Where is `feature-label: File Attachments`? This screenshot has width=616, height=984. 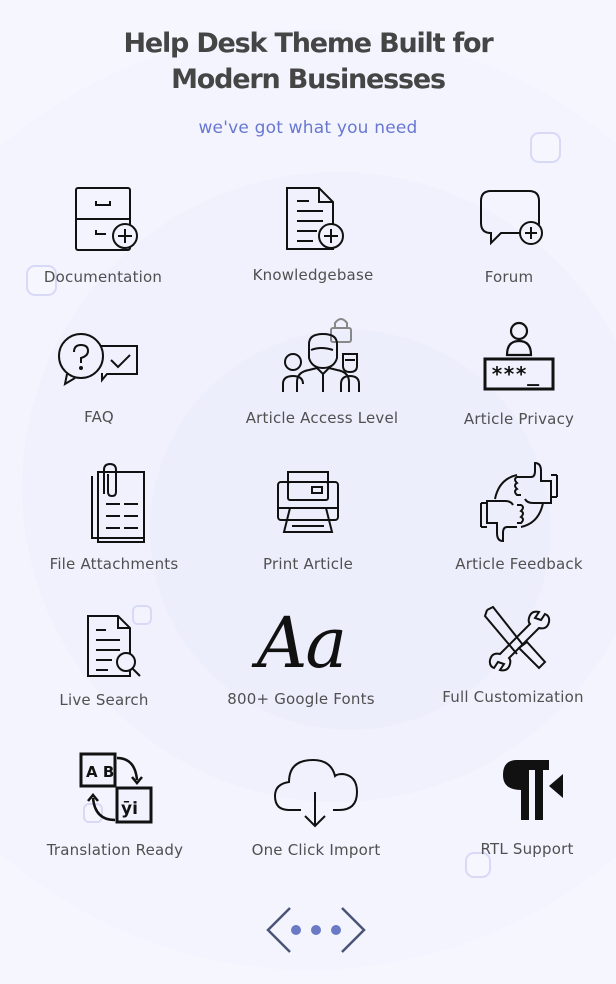 feature-label: File Attachments is located at coordinates (114, 564).